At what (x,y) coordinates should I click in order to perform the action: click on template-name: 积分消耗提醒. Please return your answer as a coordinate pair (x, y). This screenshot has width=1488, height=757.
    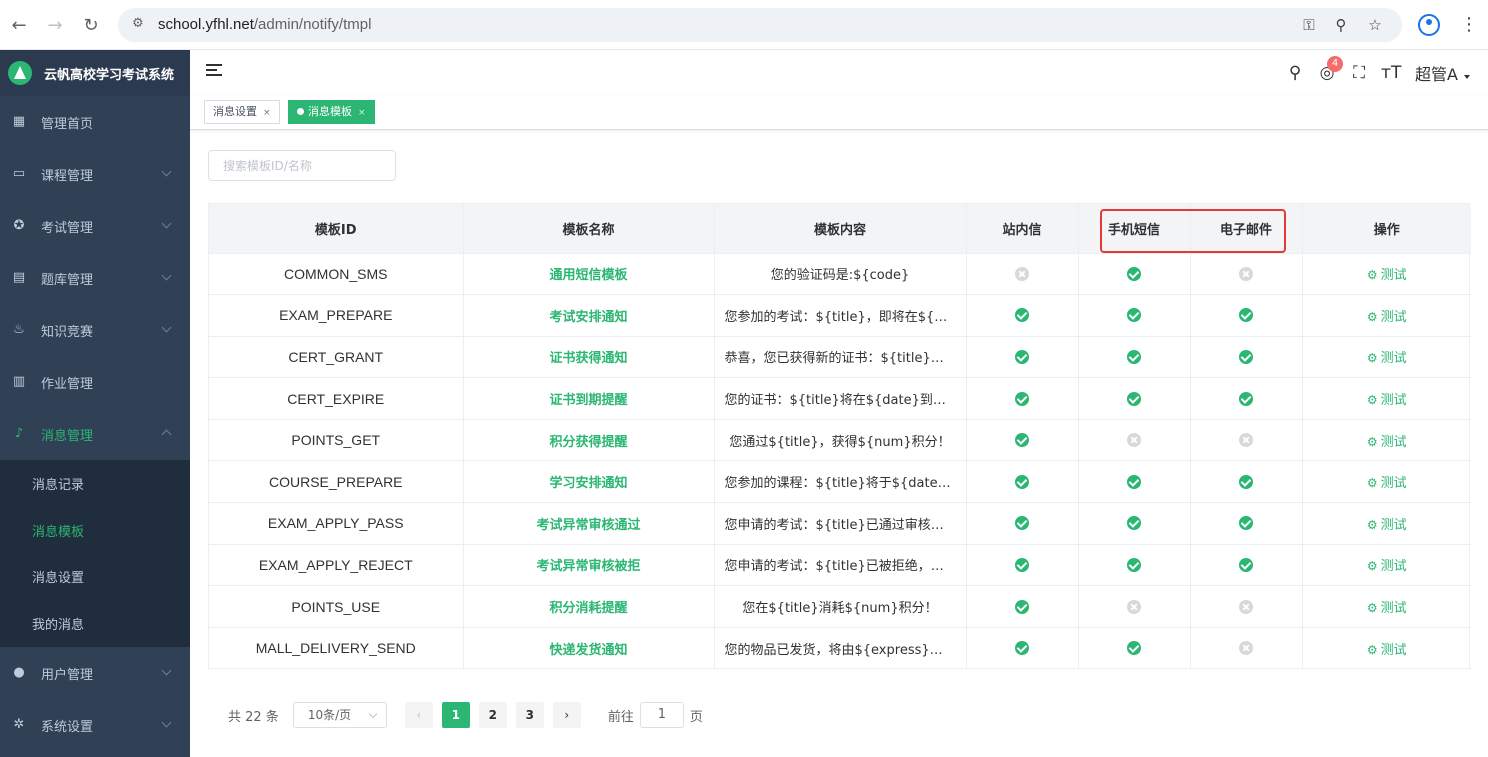
    Looking at the image, I should click on (589, 606).